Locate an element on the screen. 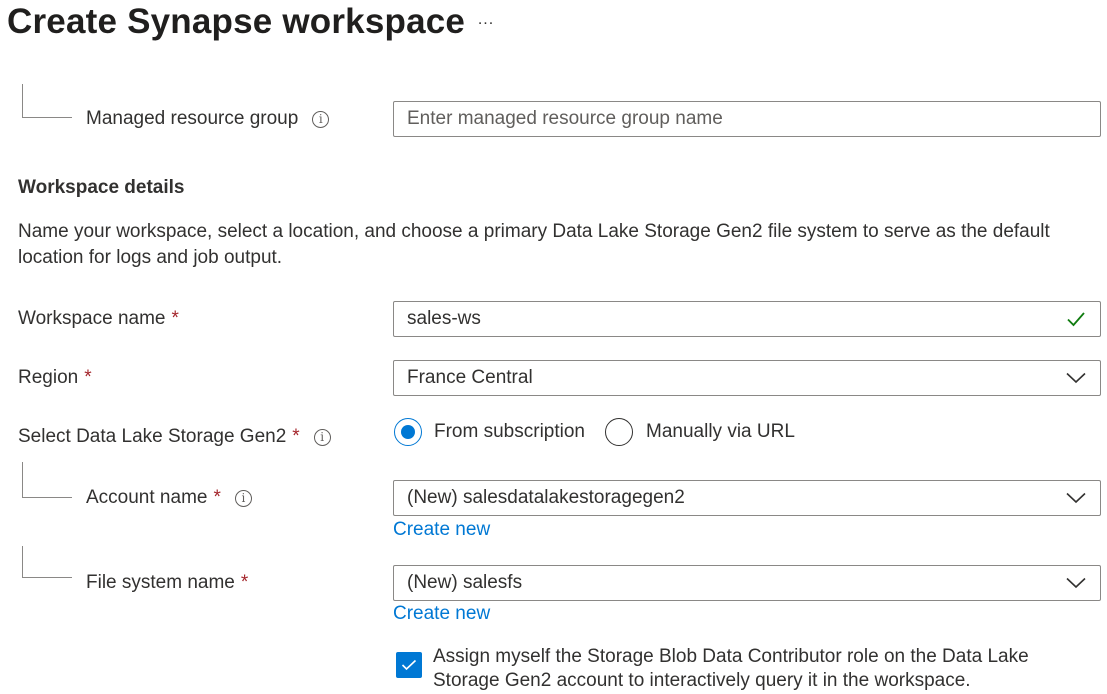 The width and height of the screenshot is (1107, 694). datalake-label: Select Data Lake Storage Gen2 * i is located at coordinates (174, 437).